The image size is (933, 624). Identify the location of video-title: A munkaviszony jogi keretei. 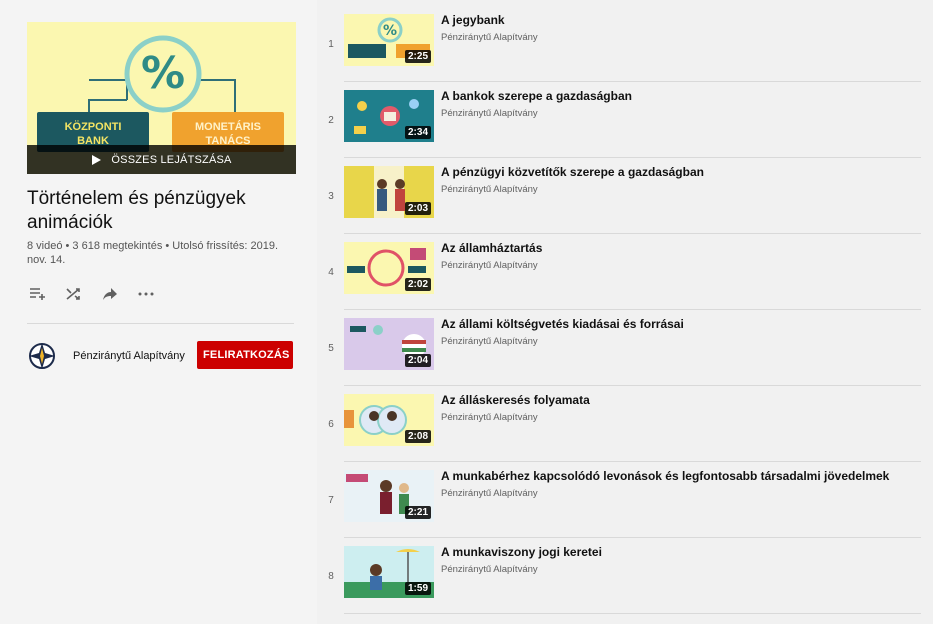
(681, 552).